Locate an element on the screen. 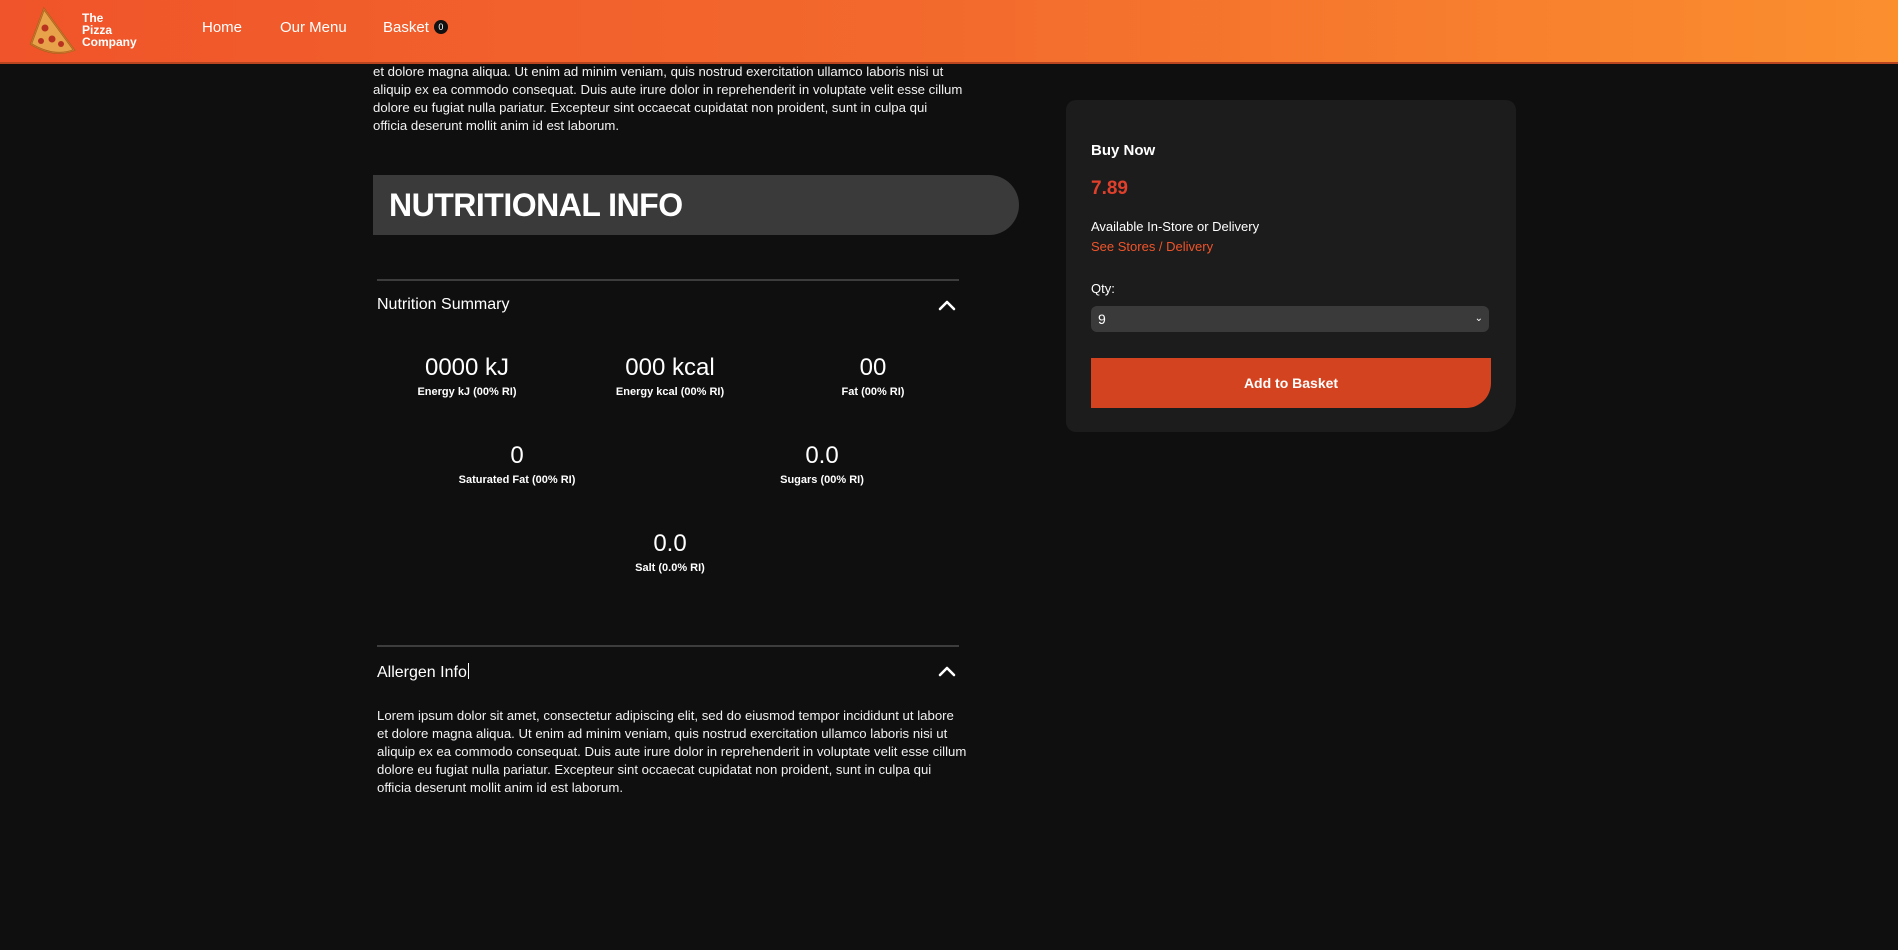  quantity-select: 9 ⌄ is located at coordinates (1290, 319).